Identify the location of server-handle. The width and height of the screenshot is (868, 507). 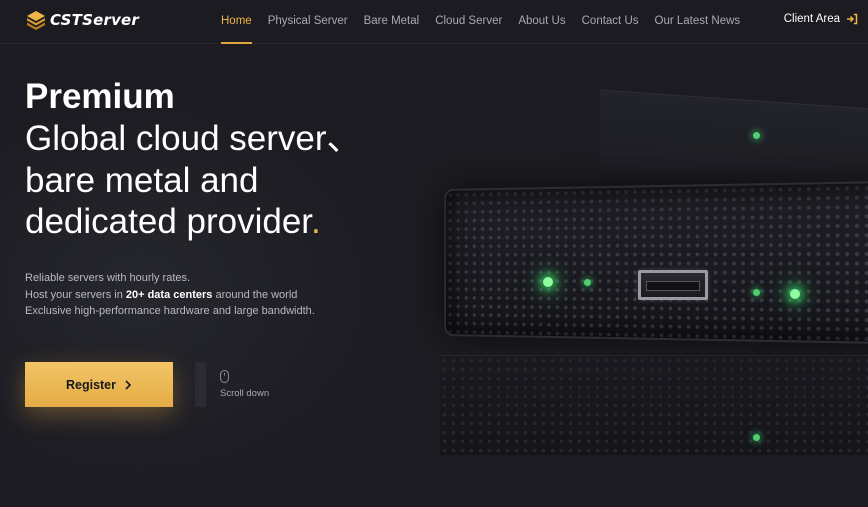
(673, 285).